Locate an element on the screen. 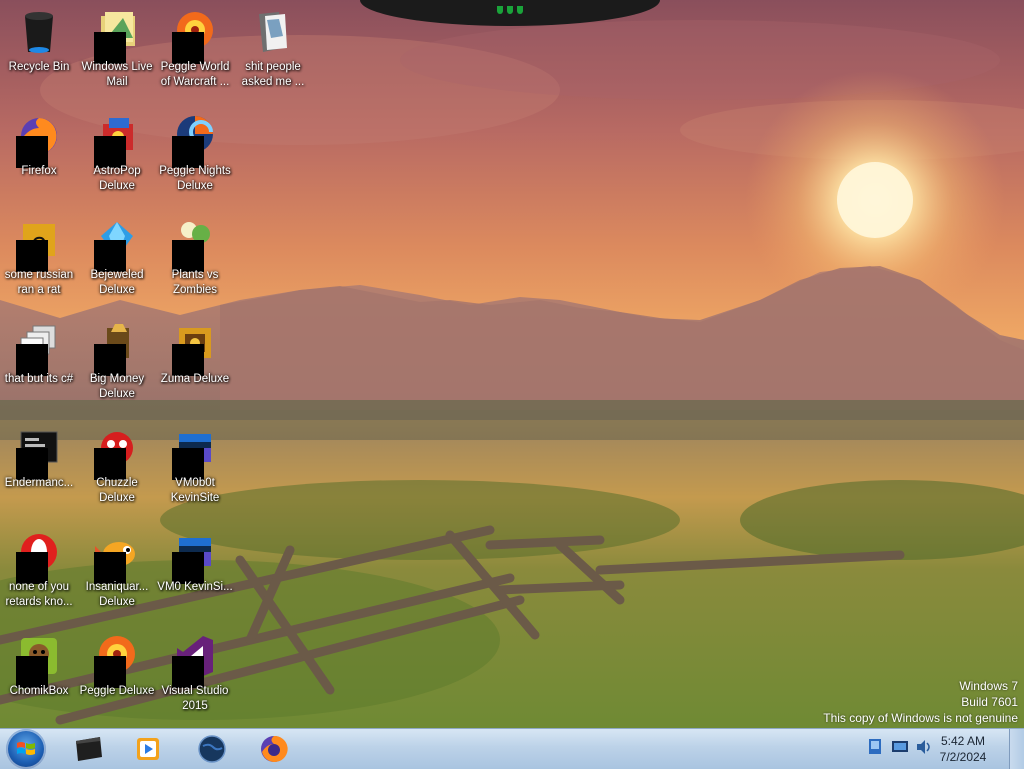 The width and height of the screenshot is (1024, 769). clock-date: 7/2/2024 is located at coordinates (963, 757).